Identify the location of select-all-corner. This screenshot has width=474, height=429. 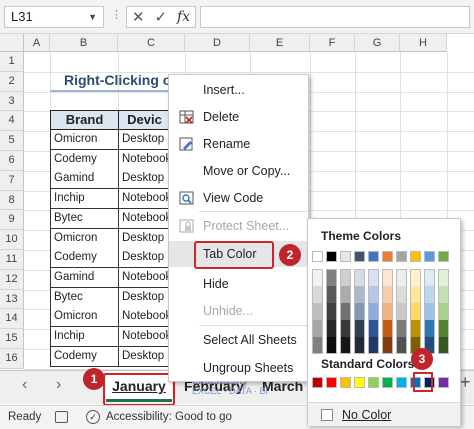
(12, 43).